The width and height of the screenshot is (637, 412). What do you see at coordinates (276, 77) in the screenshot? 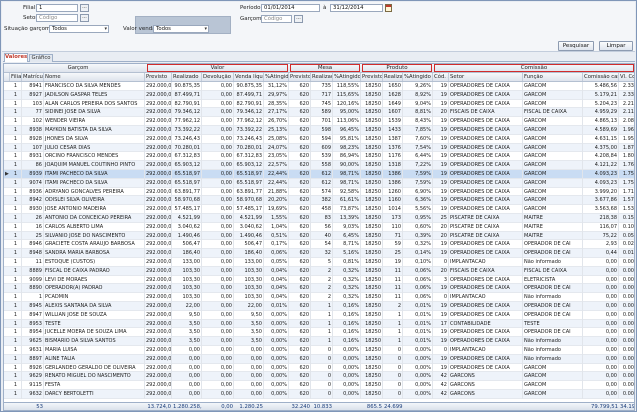
I see `column-header-pct-ating: %Atingido` at bounding box center [276, 77].